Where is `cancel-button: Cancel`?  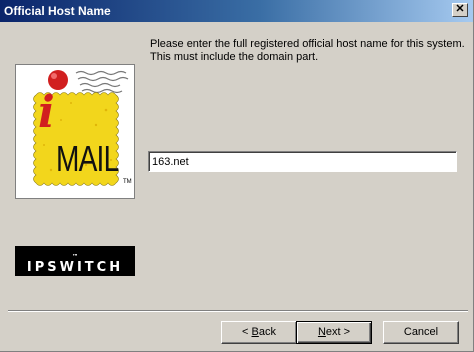
cancel-button: Cancel is located at coordinates (421, 332).